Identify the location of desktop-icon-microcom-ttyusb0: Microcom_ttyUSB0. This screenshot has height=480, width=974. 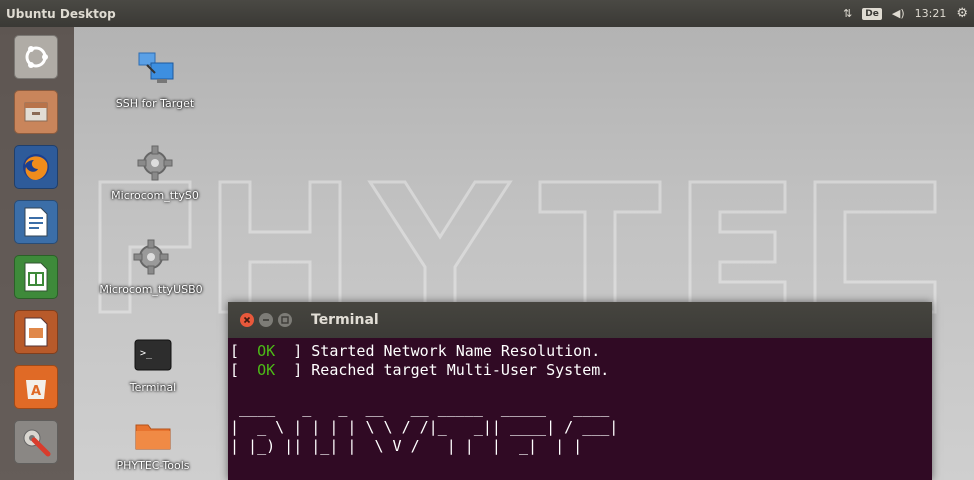
(151, 267).